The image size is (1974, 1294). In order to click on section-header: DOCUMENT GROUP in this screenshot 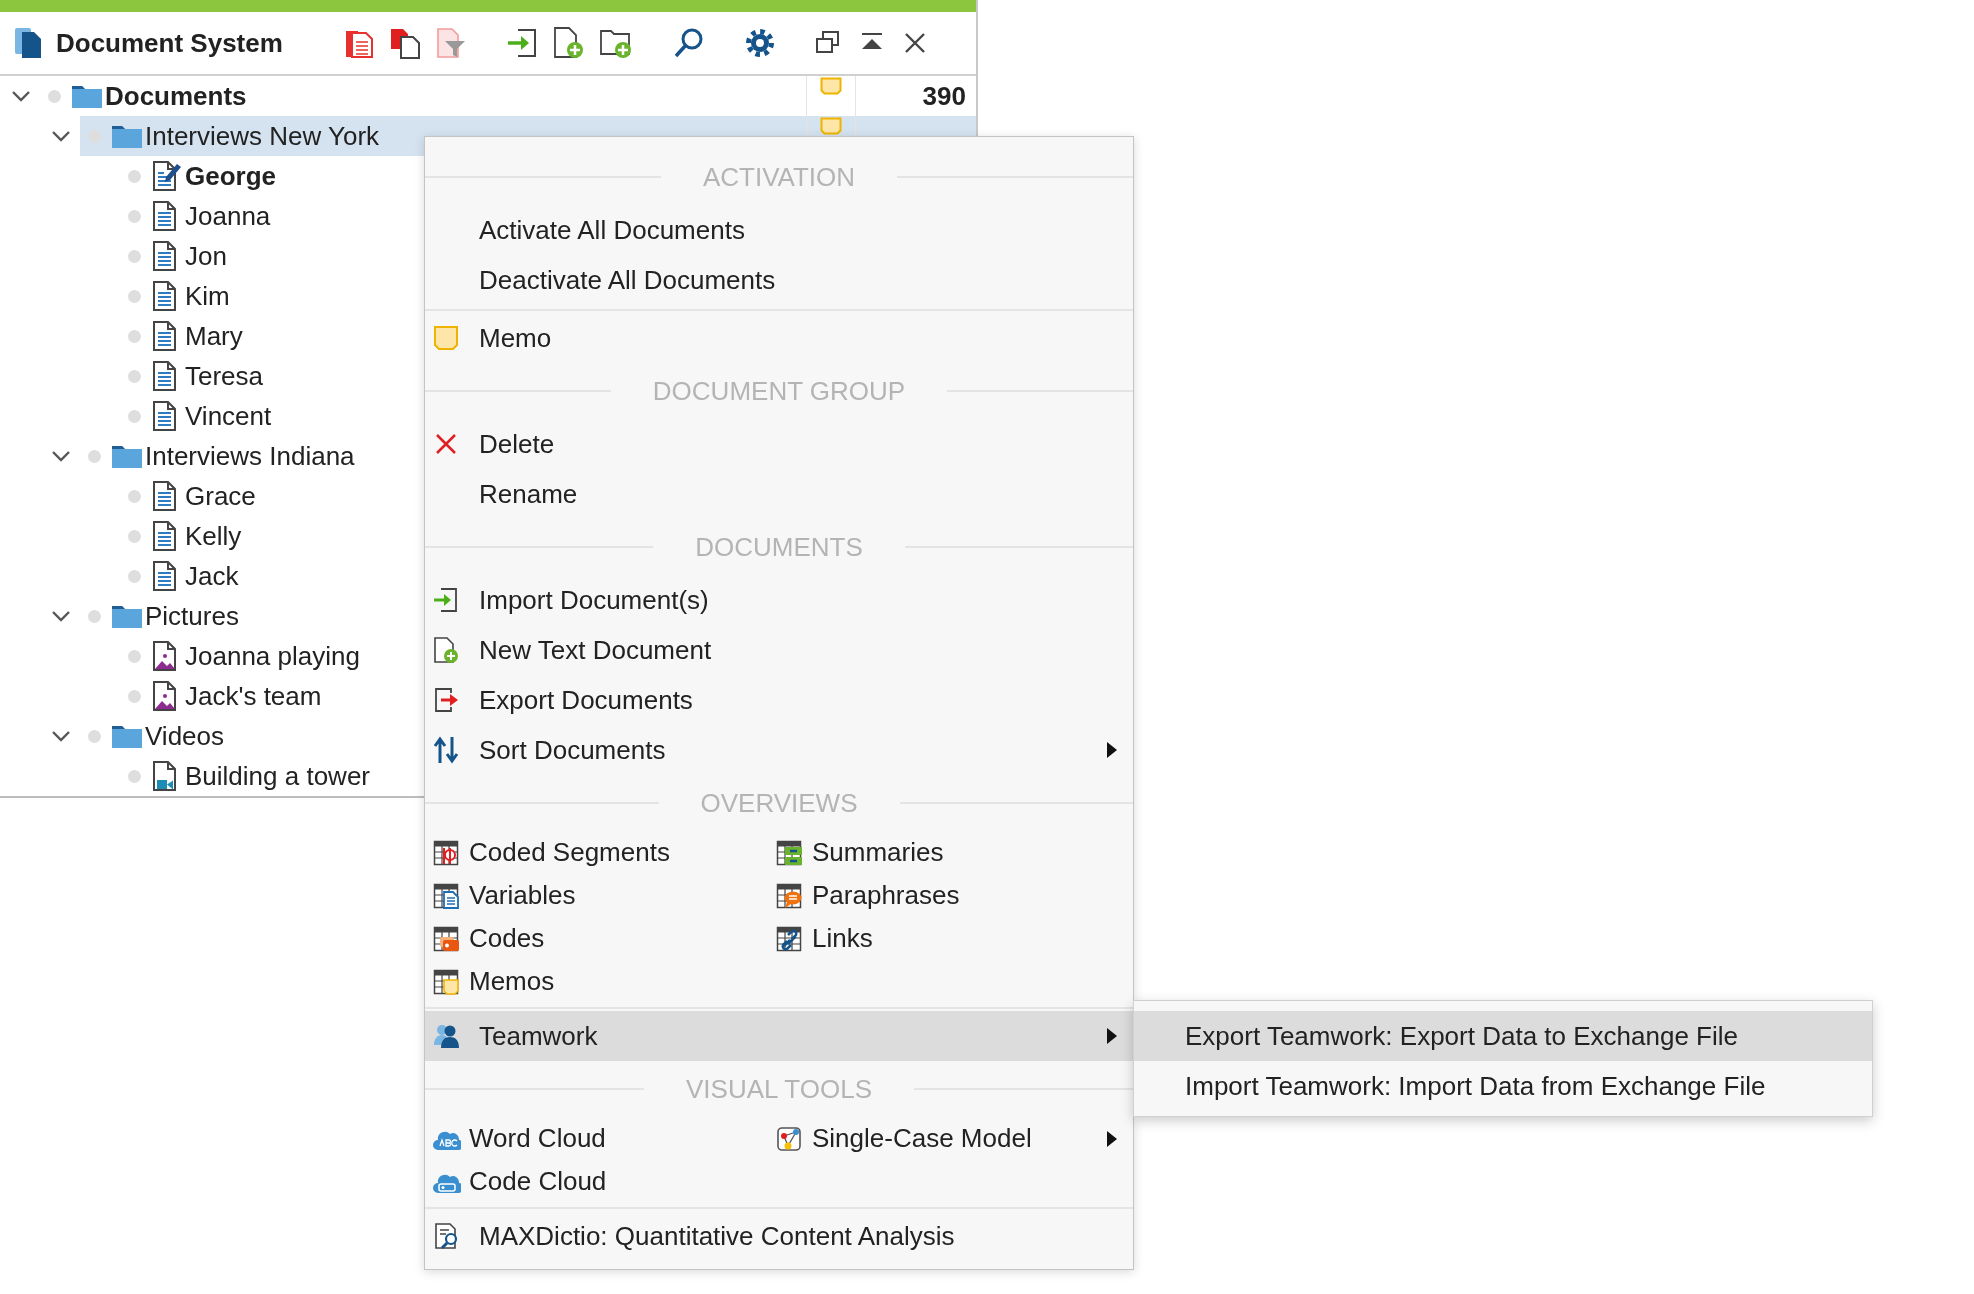, I will do `click(779, 391)`.